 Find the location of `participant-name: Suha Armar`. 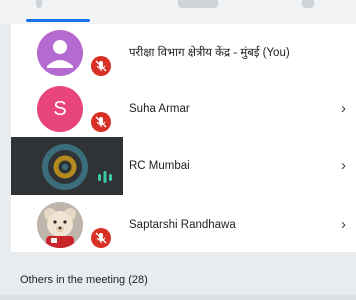

participant-name: Suha Armar is located at coordinates (159, 109).